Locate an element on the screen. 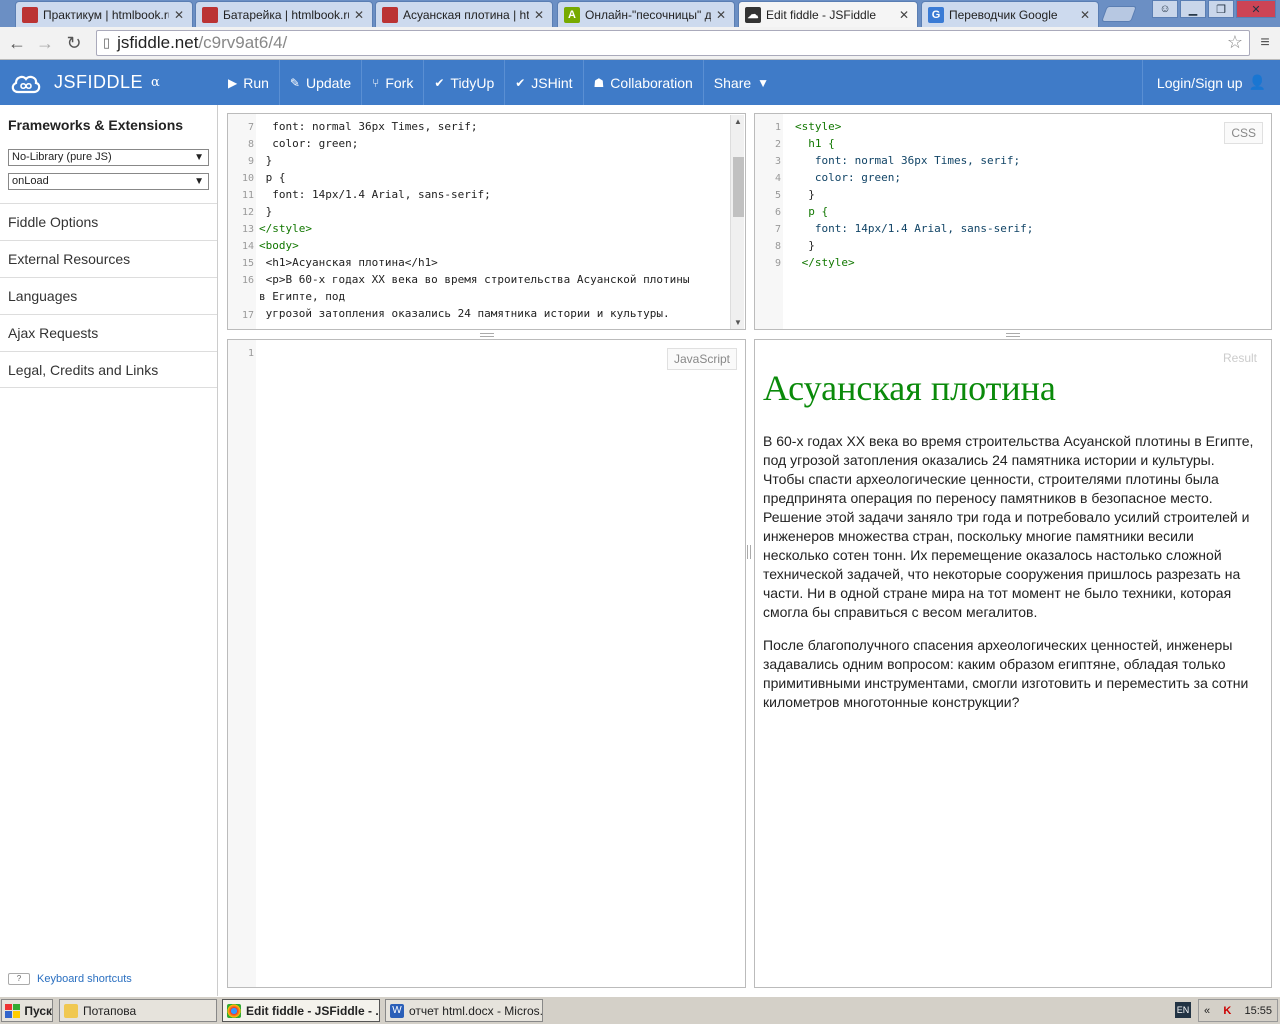 The width and height of the screenshot is (1280, 1024). window-close-icon: ✕ is located at coordinates (1256, 9).